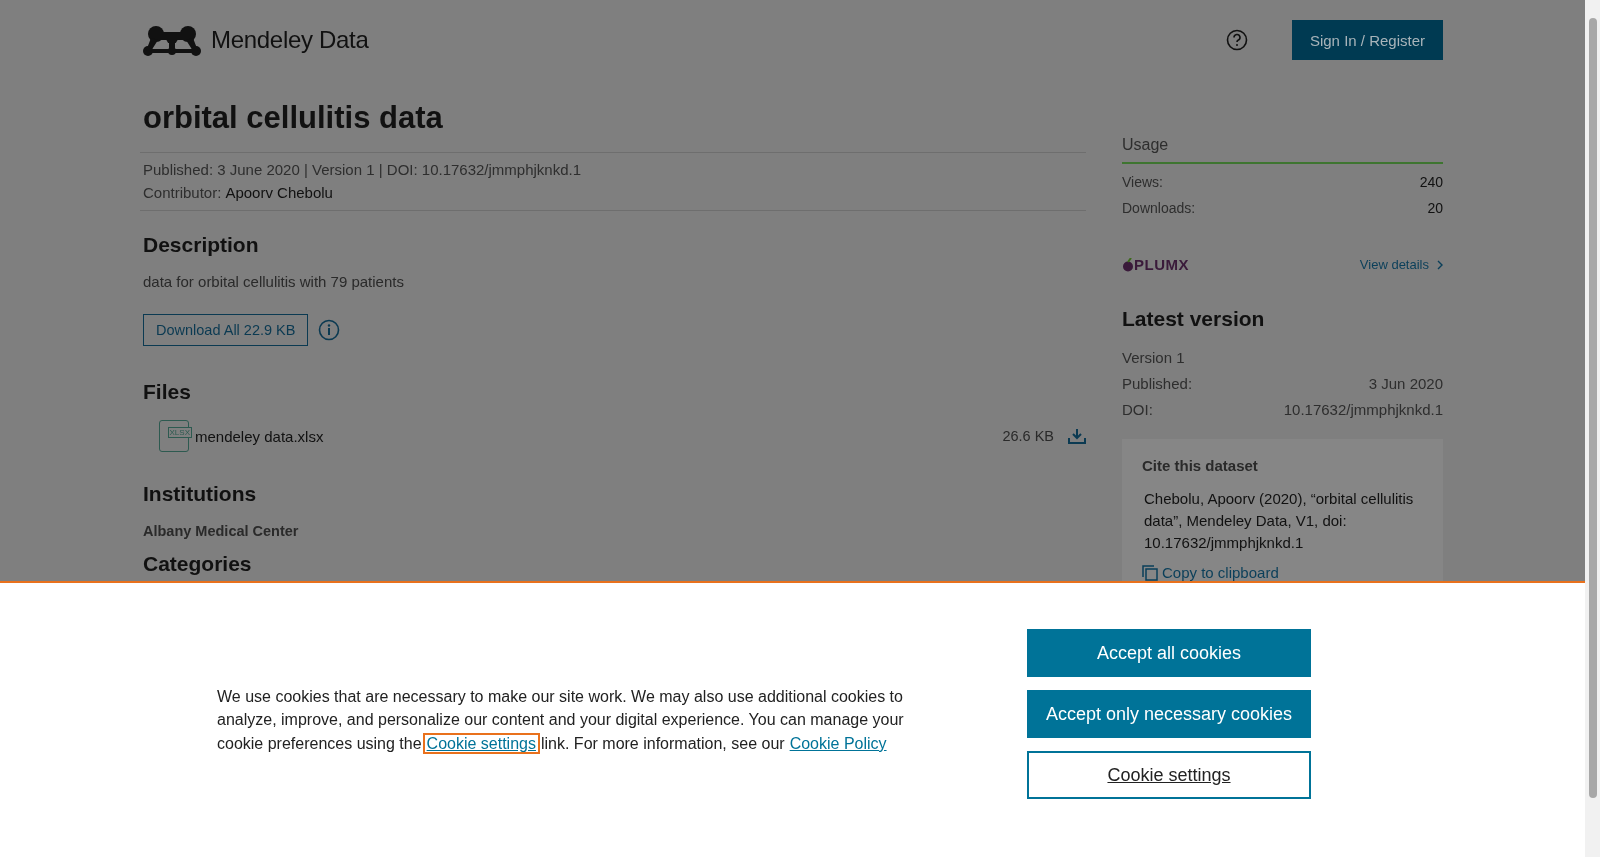 This screenshot has height=857, width=1600. What do you see at coordinates (1363, 410) in the screenshot?
I see `version-field-value: 10.17632/jmmphjknkd.1` at bounding box center [1363, 410].